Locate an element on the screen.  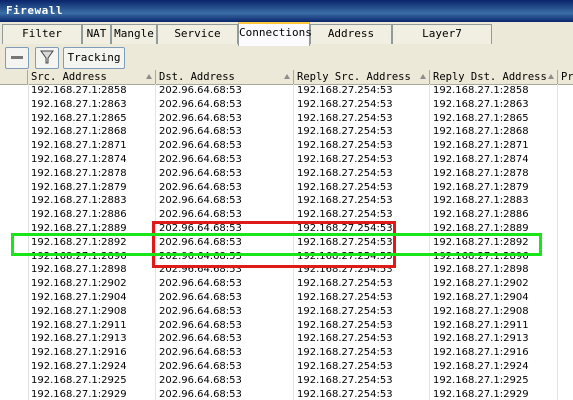
tab-mangle: Mangle is located at coordinates (134, 34).